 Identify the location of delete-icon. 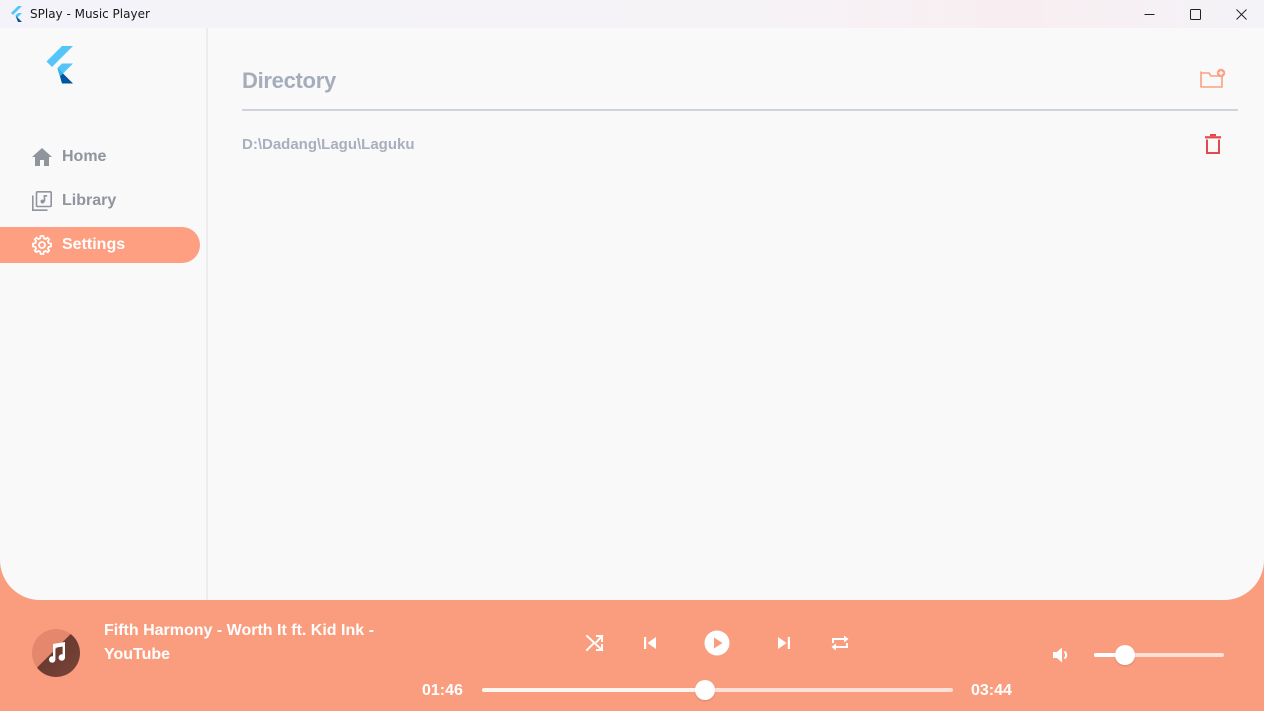
(1213, 144).